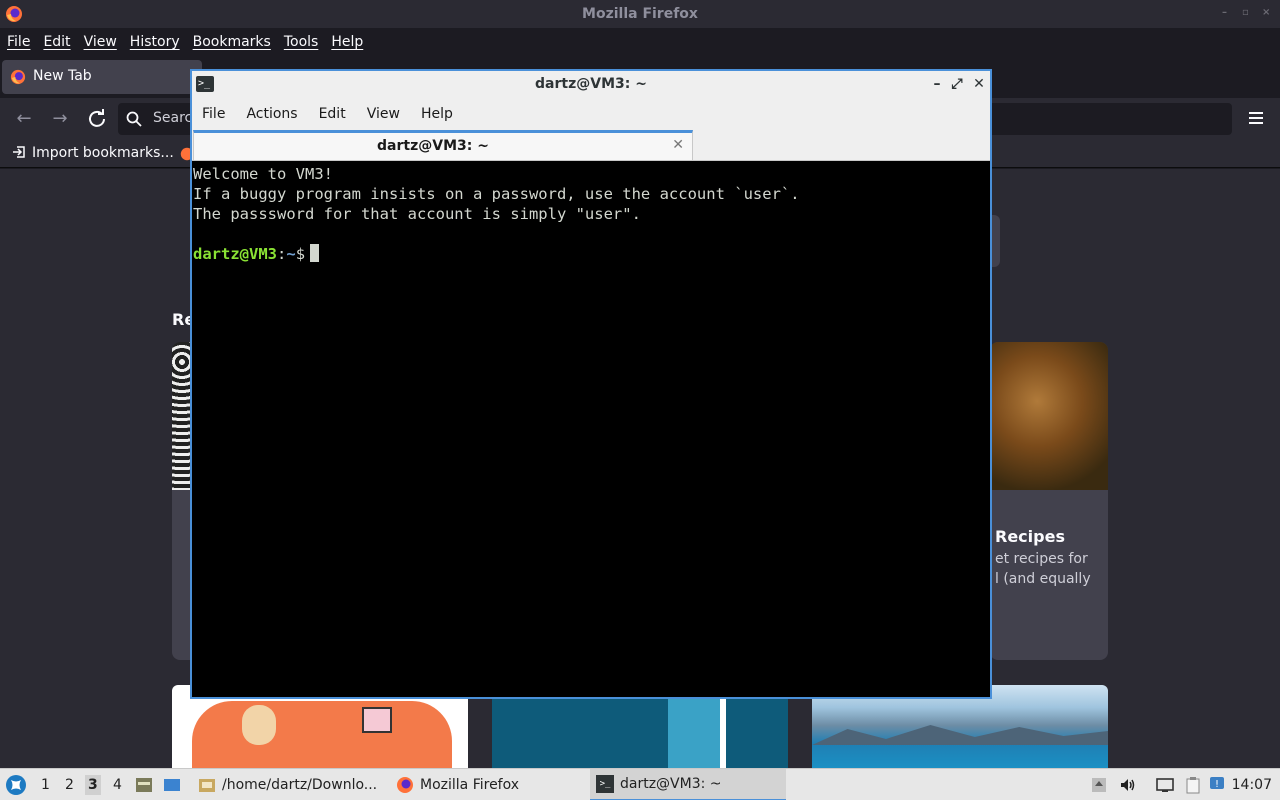 This screenshot has width=1280, height=800. Describe the element at coordinates (16, 785) in the screenshot. I see `start-menu-icon` at that location.